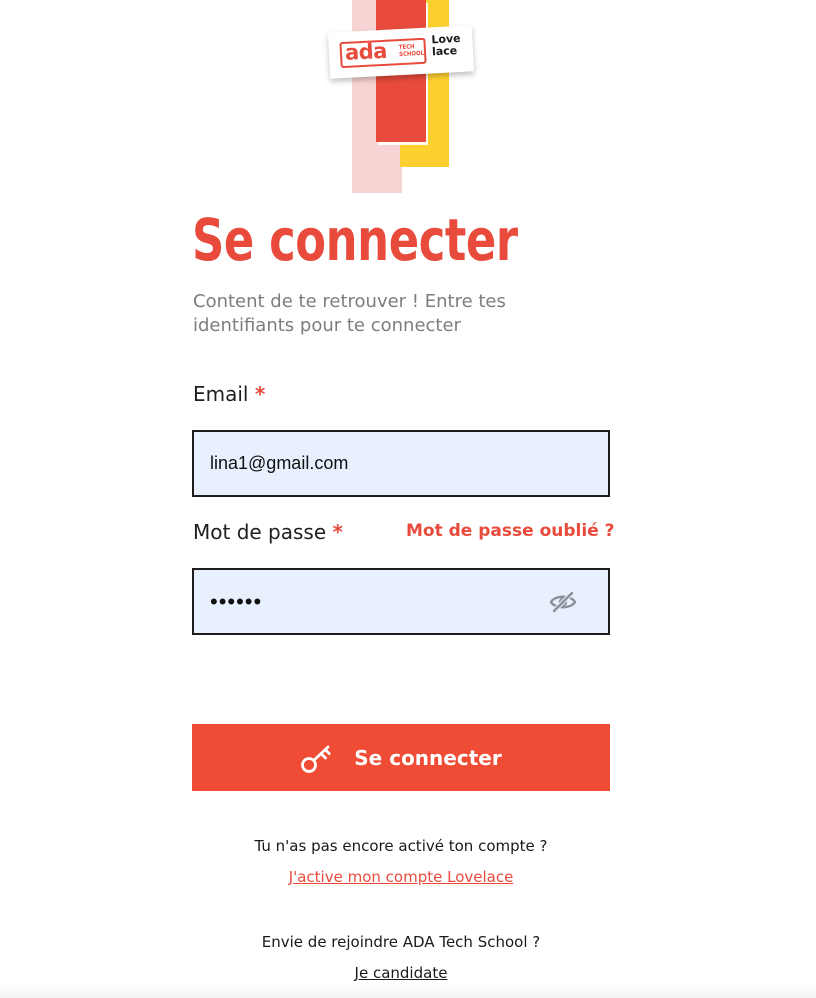  I want to click on apply-link: Je candidate, so click(401, 973).